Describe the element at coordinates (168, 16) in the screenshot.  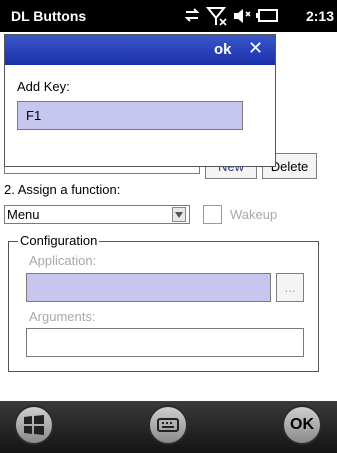
I see `status-bar: DL Buttons 2:13` at that location.